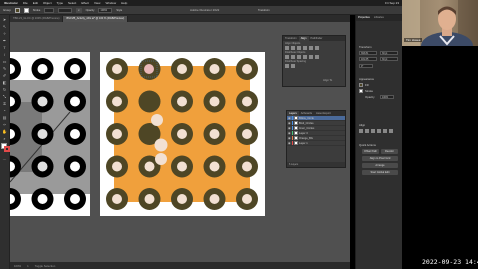 This screenshot has height=269, width=478. Describe the element at coordinates (5, 149) in the screenshot. I see `fill-stroke-swatches` at that location.